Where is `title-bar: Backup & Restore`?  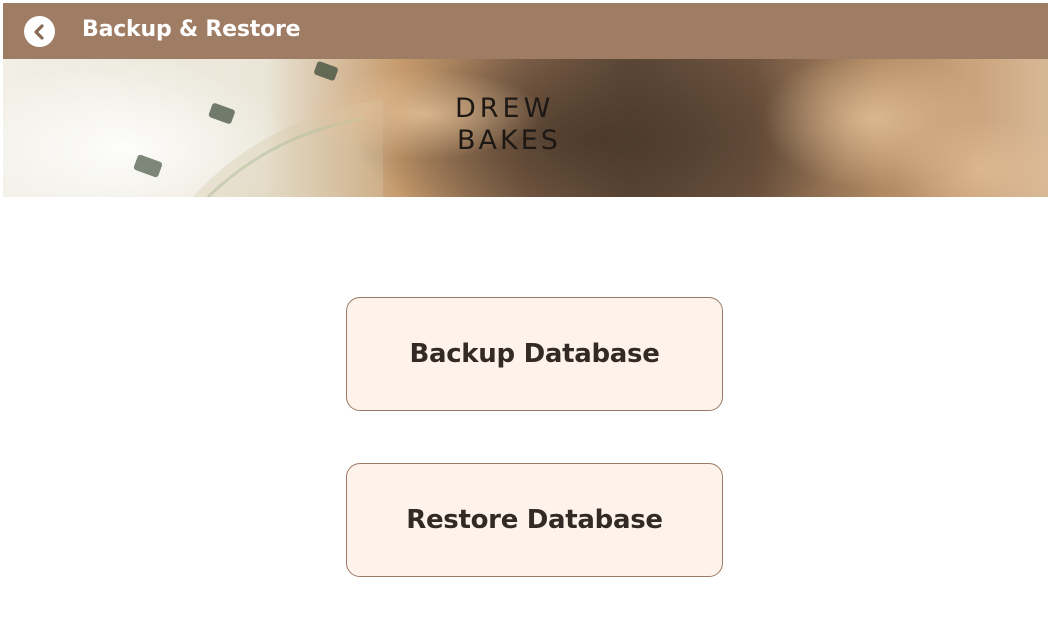
title-bar: Backup & Restore is located at coordinates (525, 31).